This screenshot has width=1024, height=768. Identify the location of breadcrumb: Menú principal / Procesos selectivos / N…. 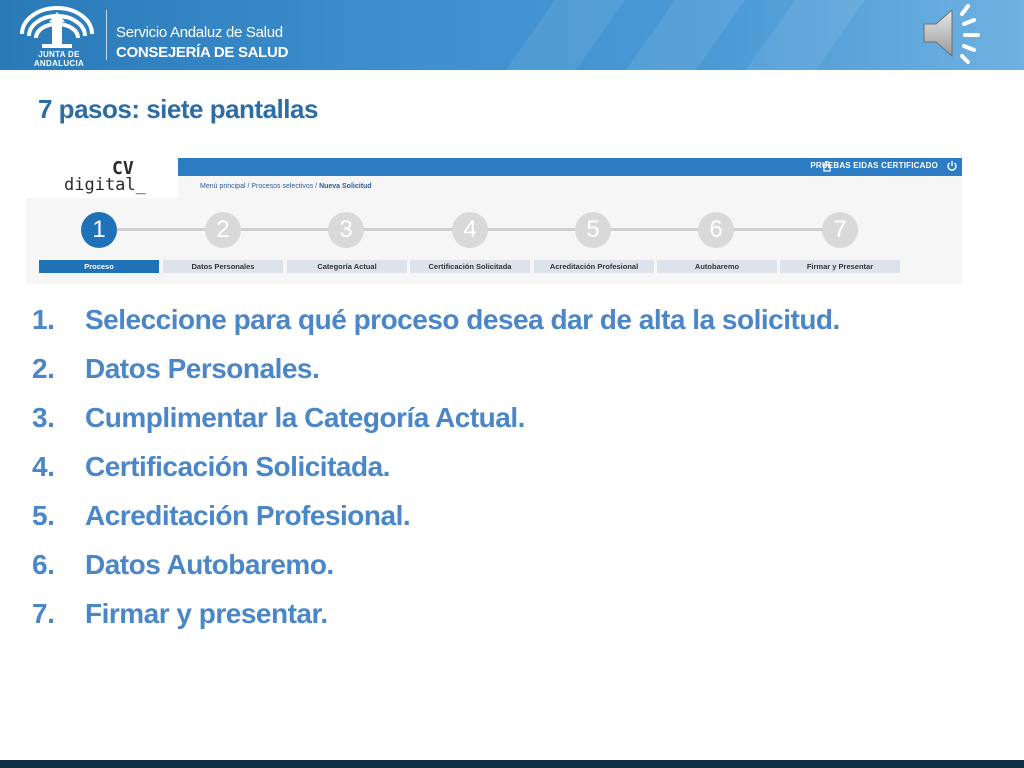
(286, 186).